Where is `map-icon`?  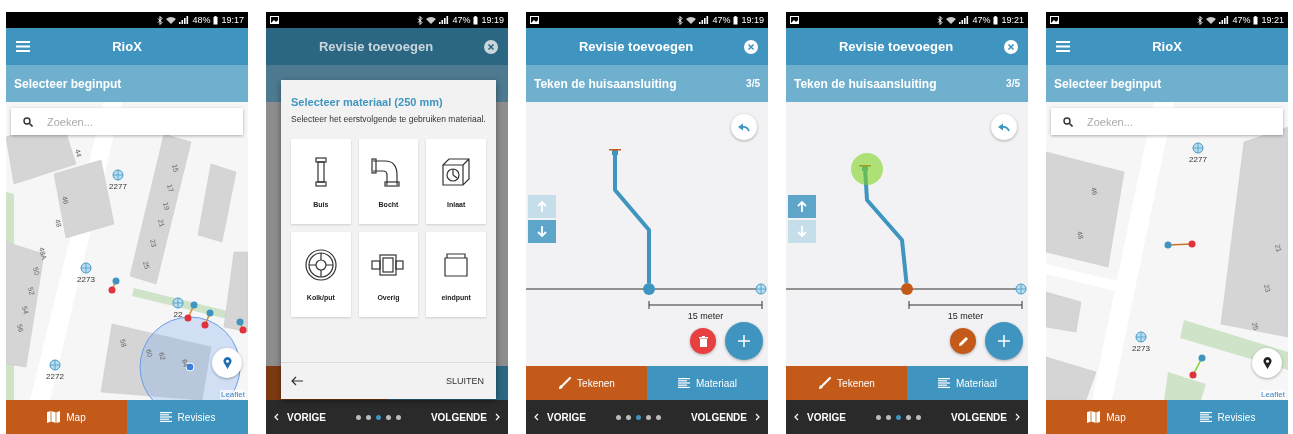 map-icon is located at coordinates (1094, 417).